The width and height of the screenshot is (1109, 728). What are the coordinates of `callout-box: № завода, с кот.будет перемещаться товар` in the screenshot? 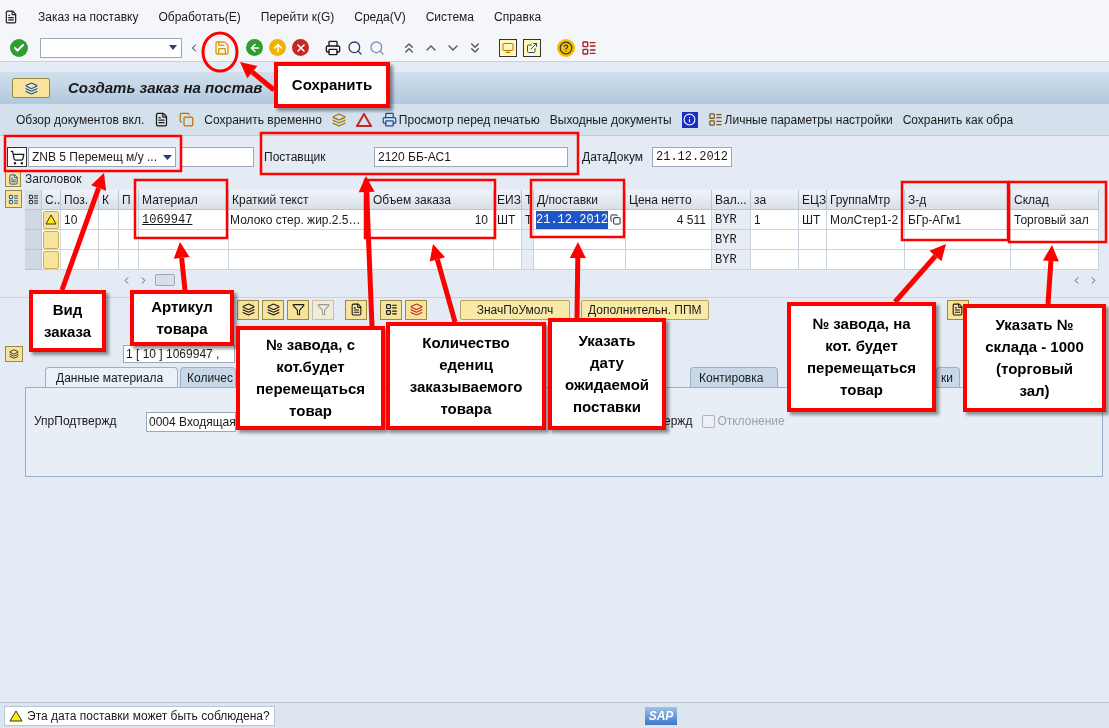 It's located at (310, 378).